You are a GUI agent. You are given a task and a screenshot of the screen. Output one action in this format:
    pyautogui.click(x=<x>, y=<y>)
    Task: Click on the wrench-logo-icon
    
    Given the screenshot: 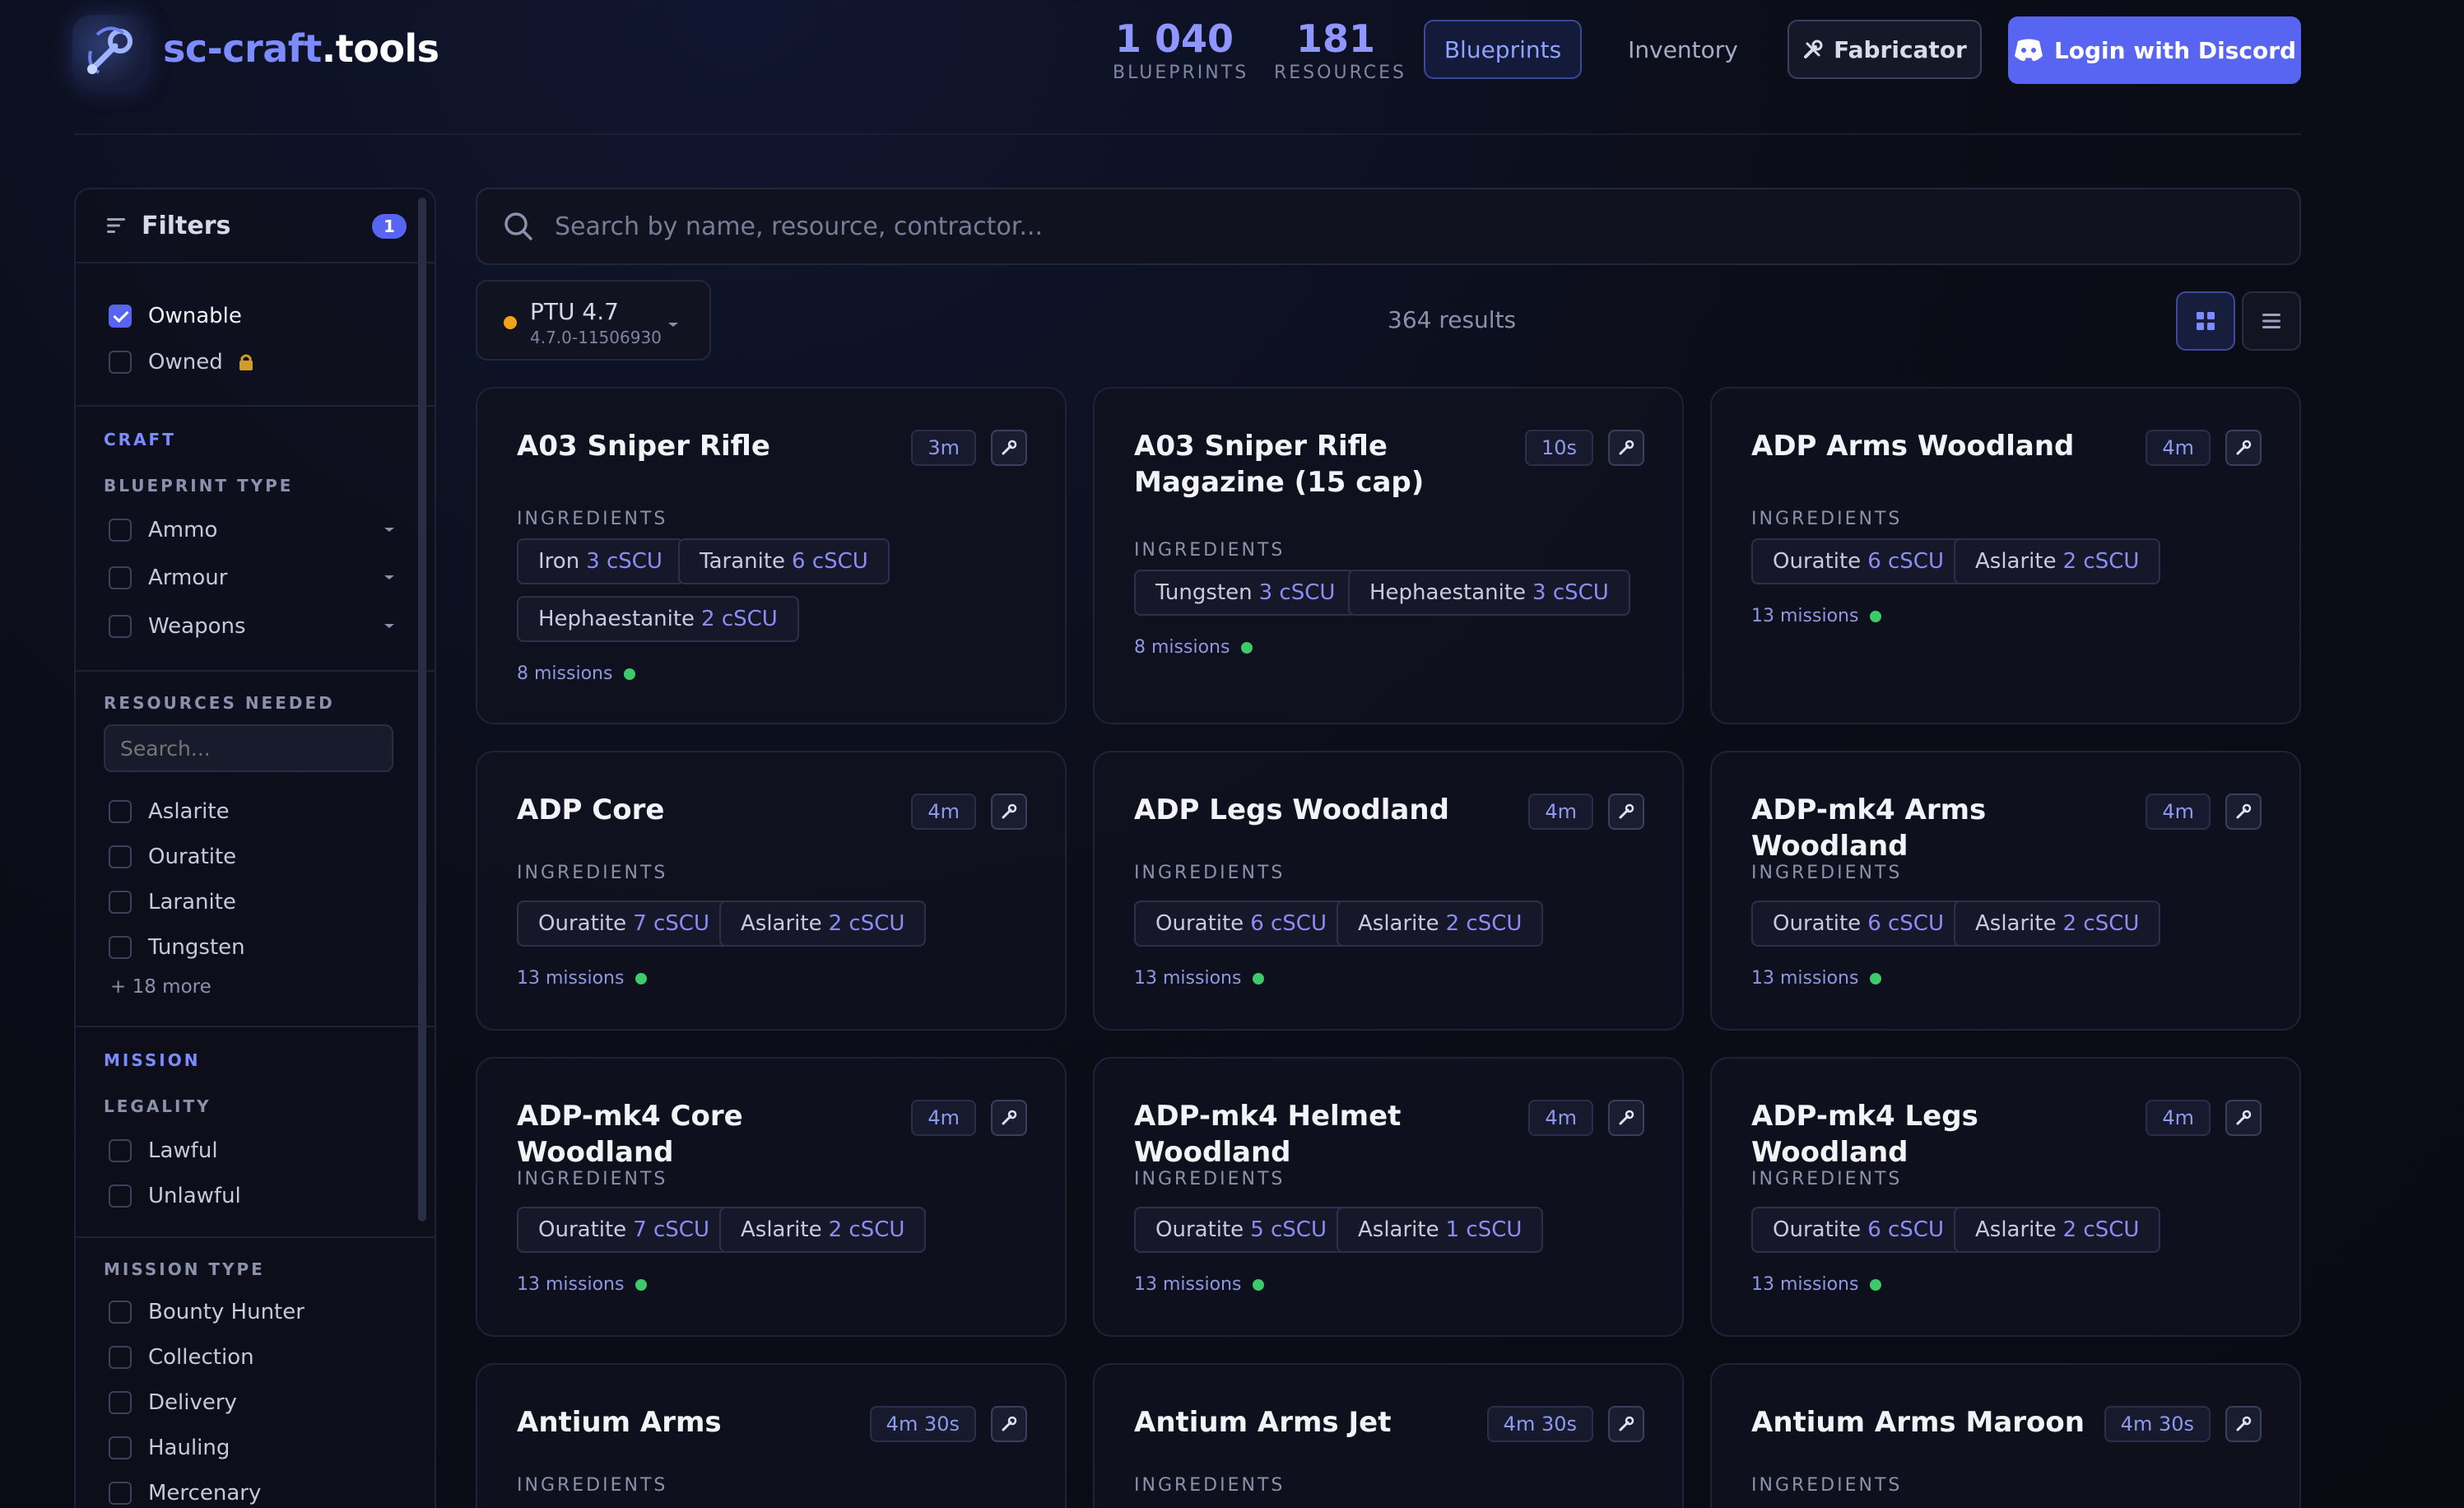 What is the action you would take?
    pyautogui.click(x=109, y=52)
    